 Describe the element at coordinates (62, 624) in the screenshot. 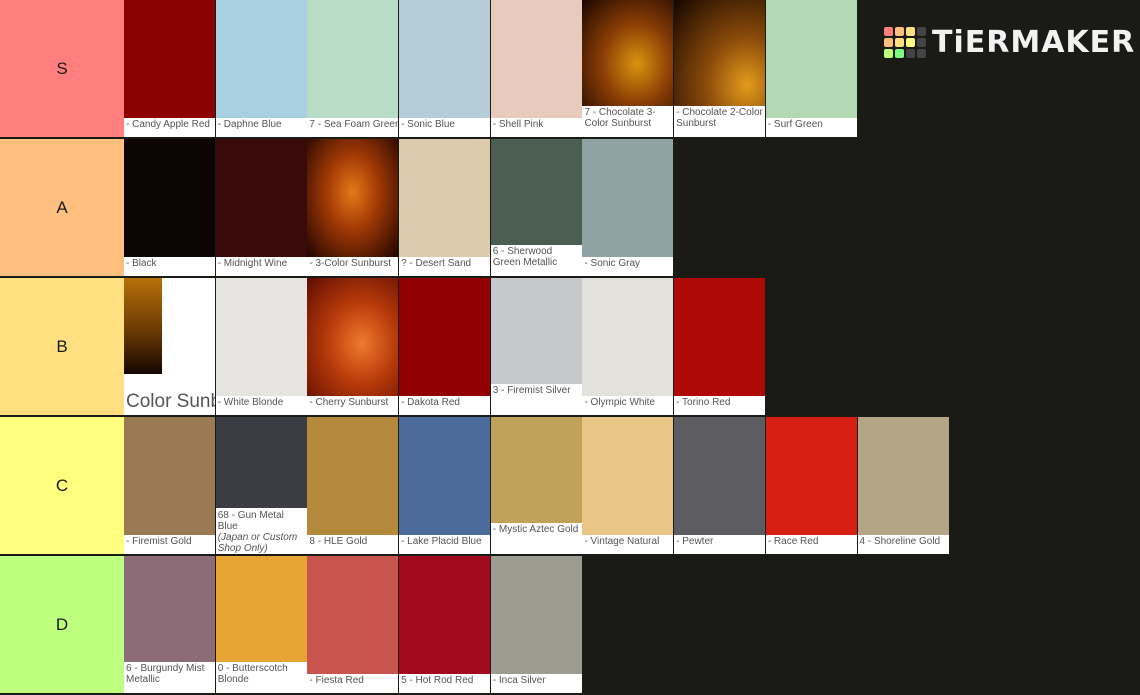

I see `tier-label: D` at that location.